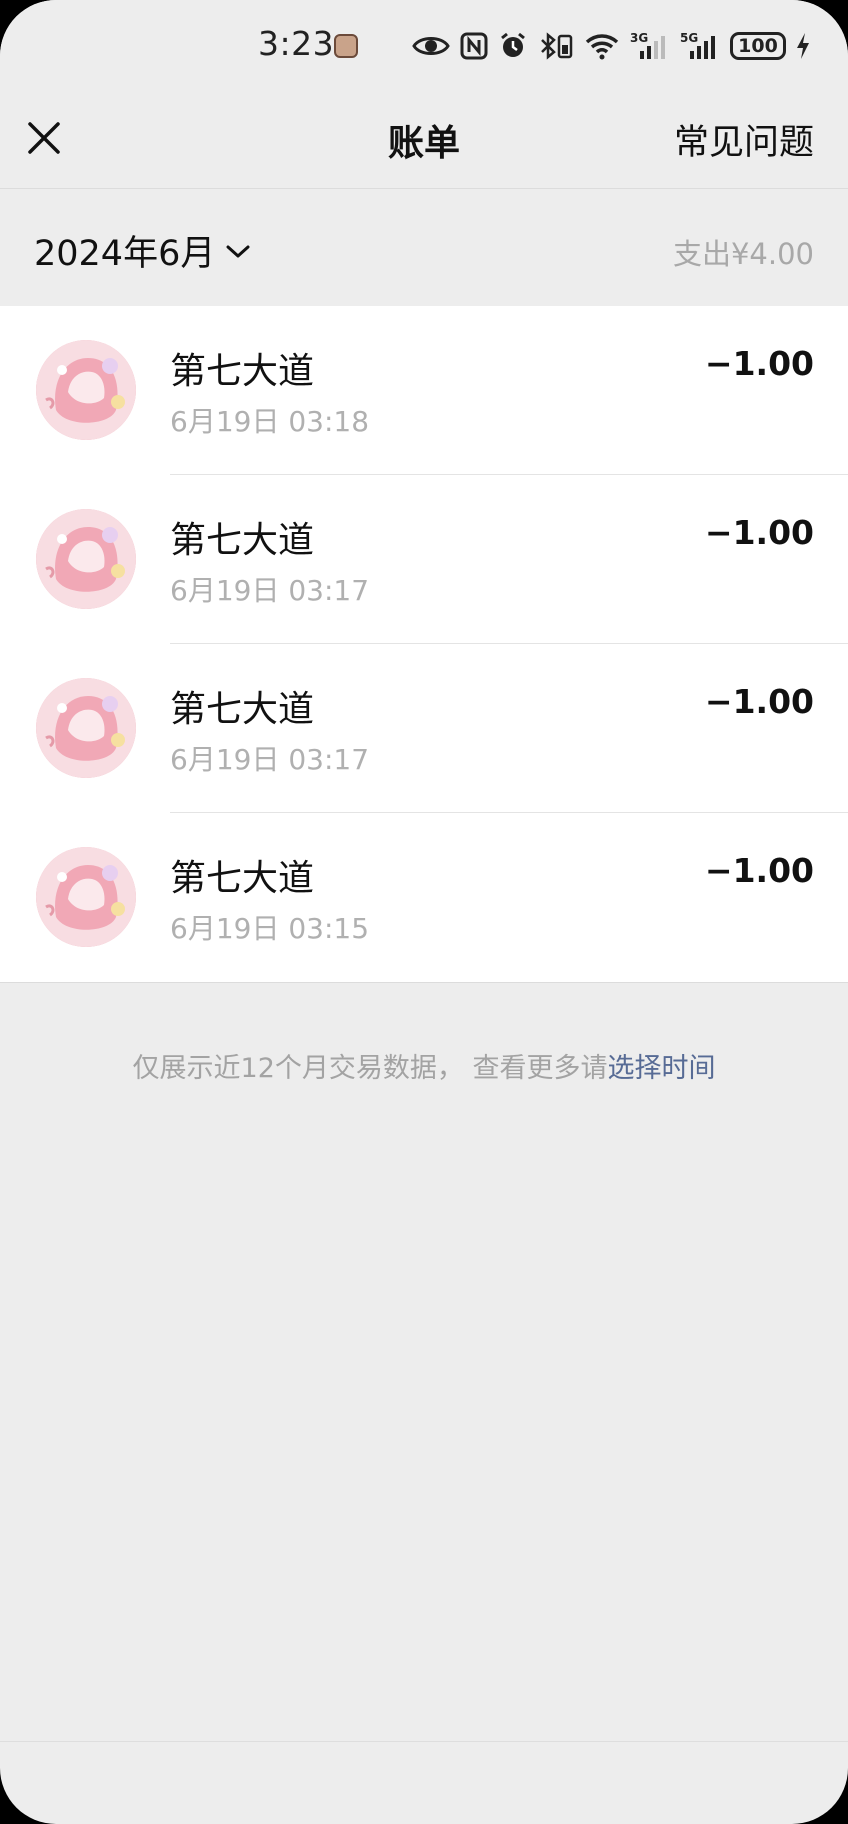 This screenshot has width=848, height=1824. I want to click on bill-time: 6月19日 03:18, so click(270, 421).